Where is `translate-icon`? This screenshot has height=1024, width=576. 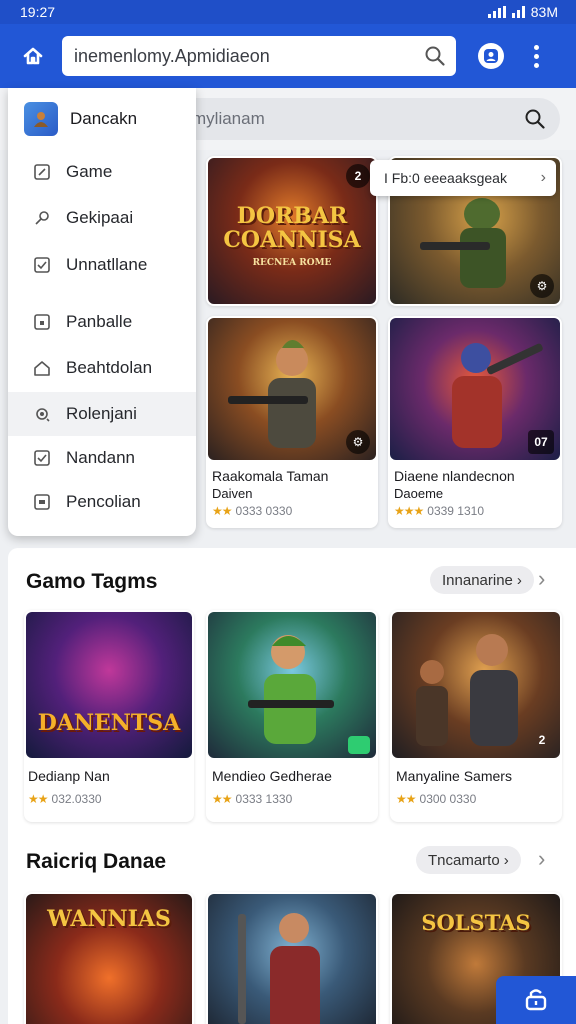
translate-icon is located at coordinates (536, 1000).